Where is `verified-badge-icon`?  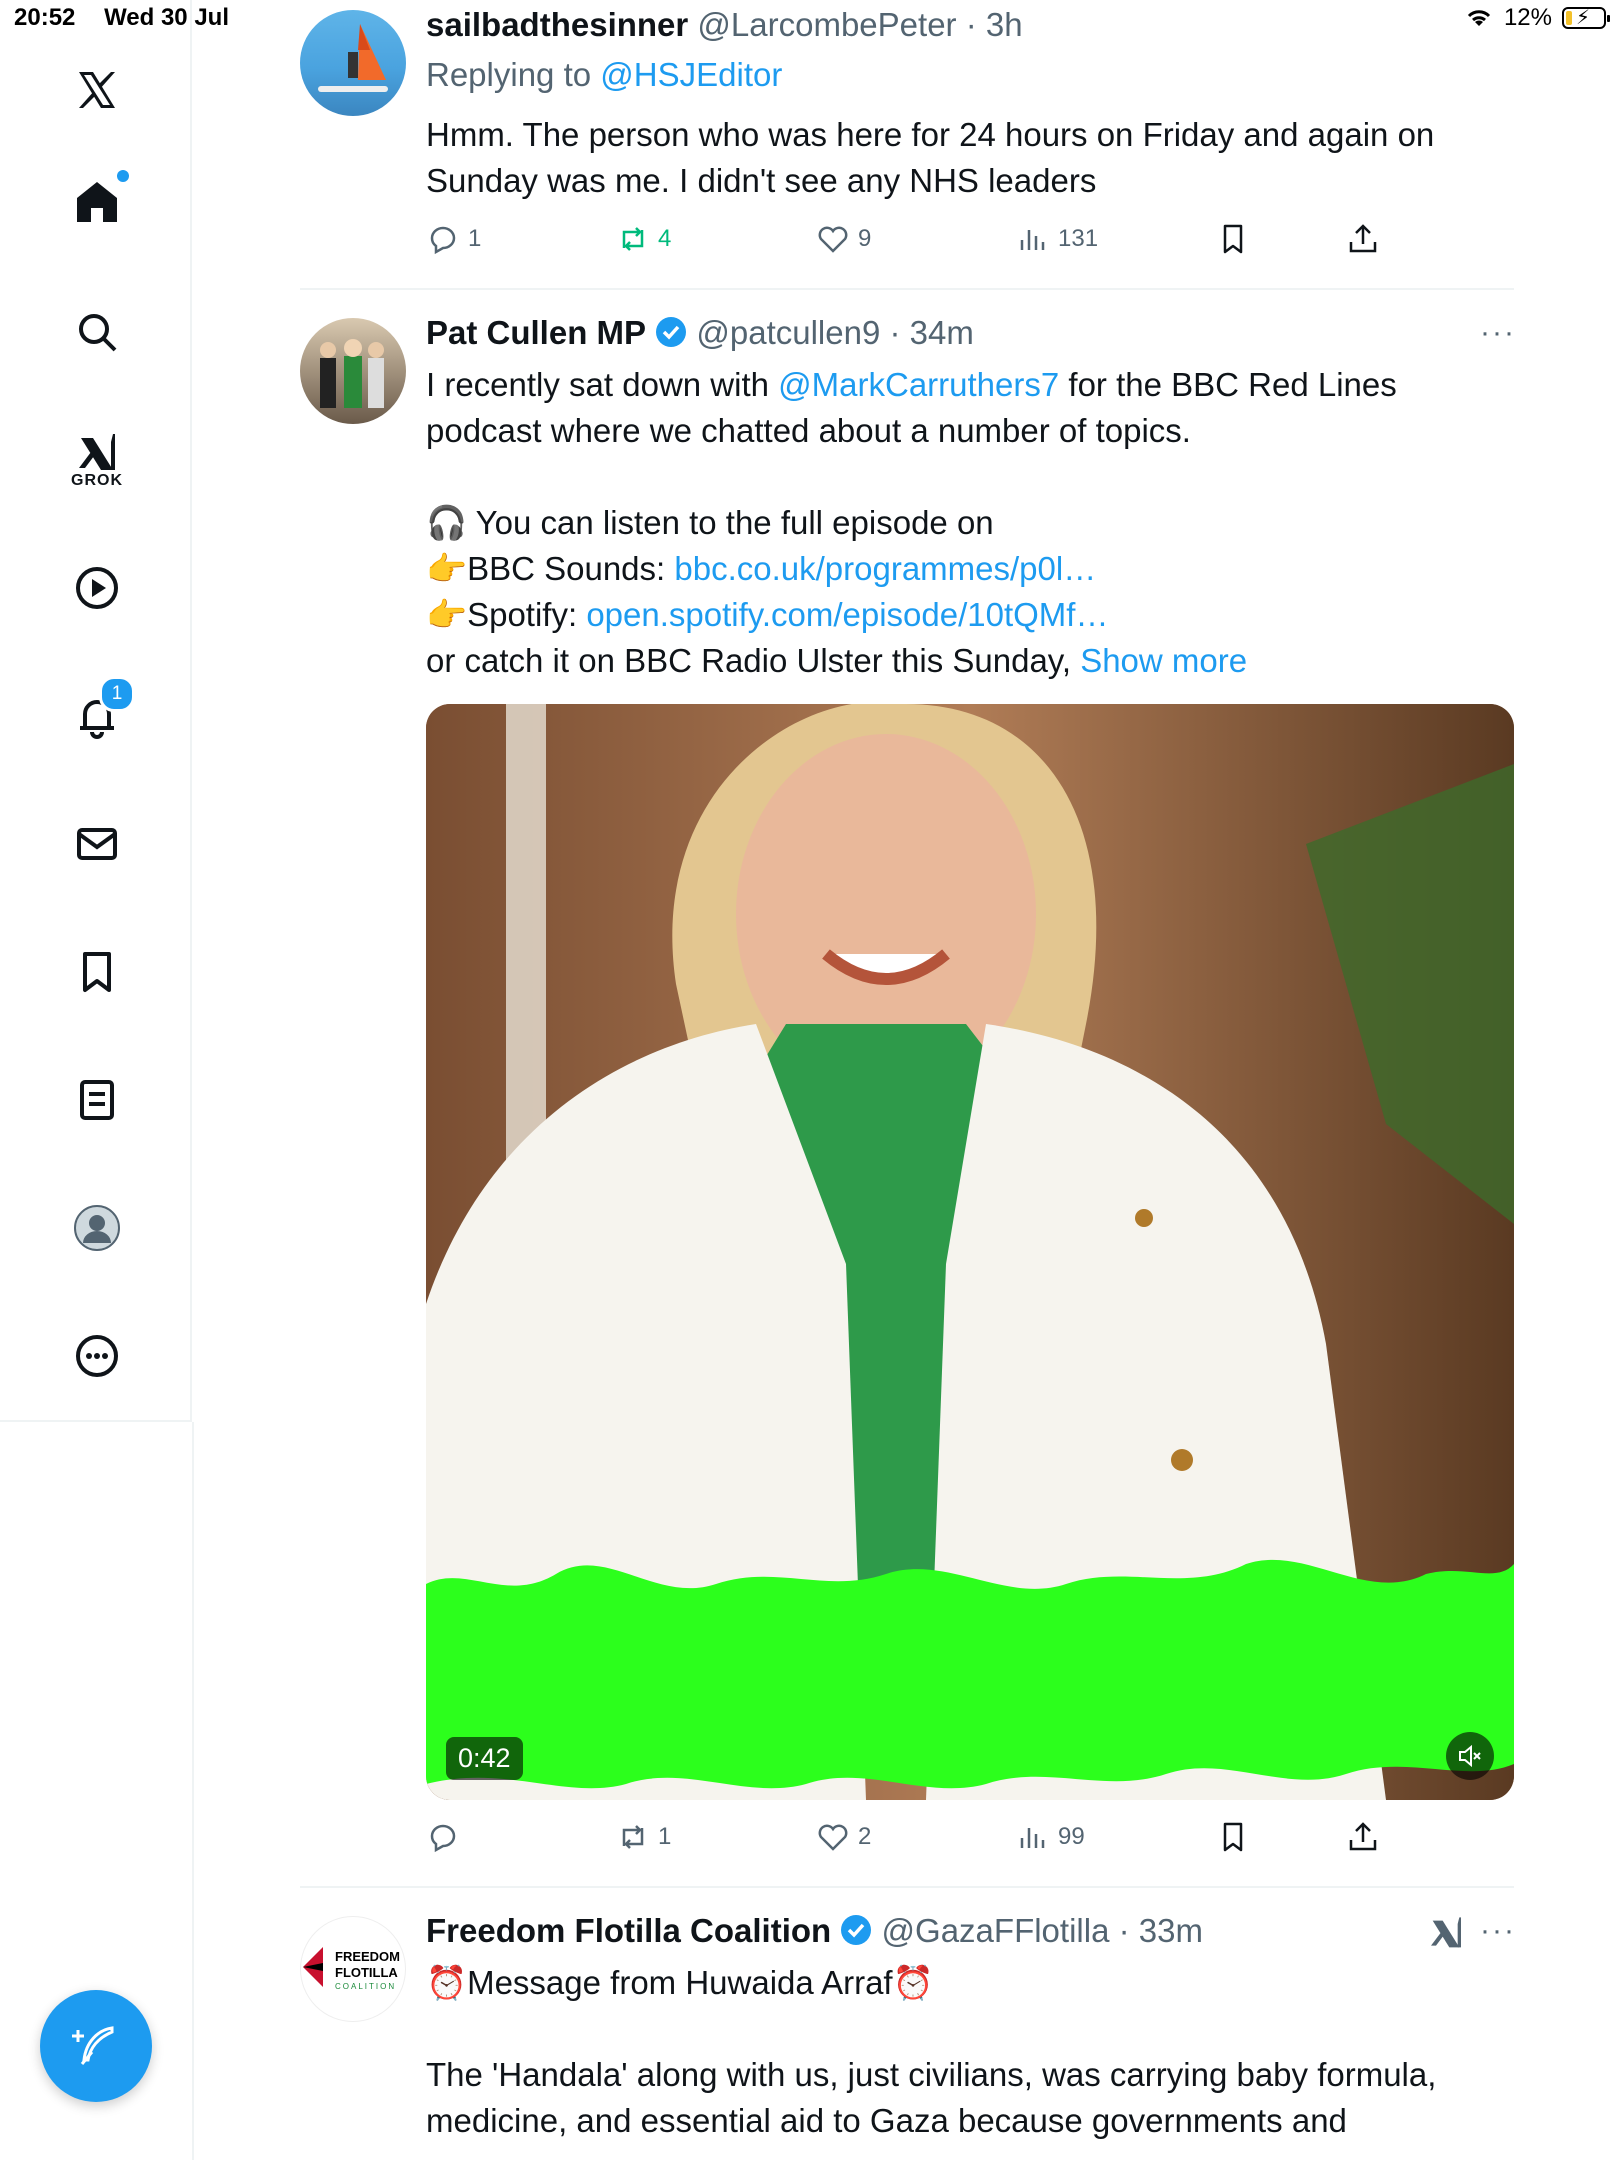 verified-badge-icon is located at coordinates (671, 332).